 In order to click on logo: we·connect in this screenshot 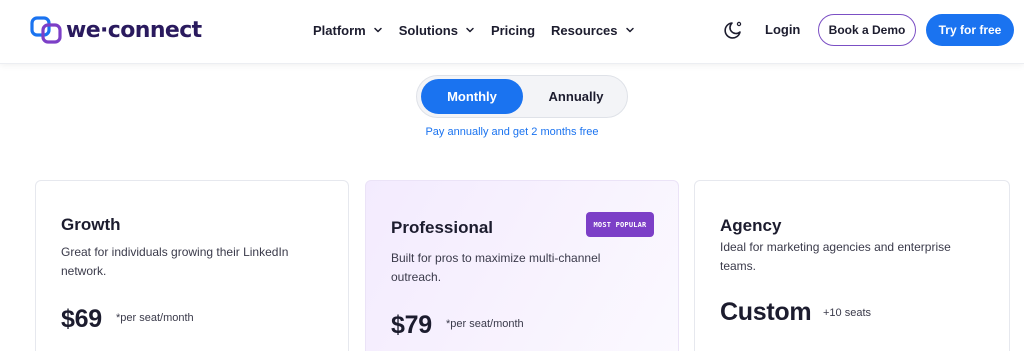, I will do `click(116, 30)`.